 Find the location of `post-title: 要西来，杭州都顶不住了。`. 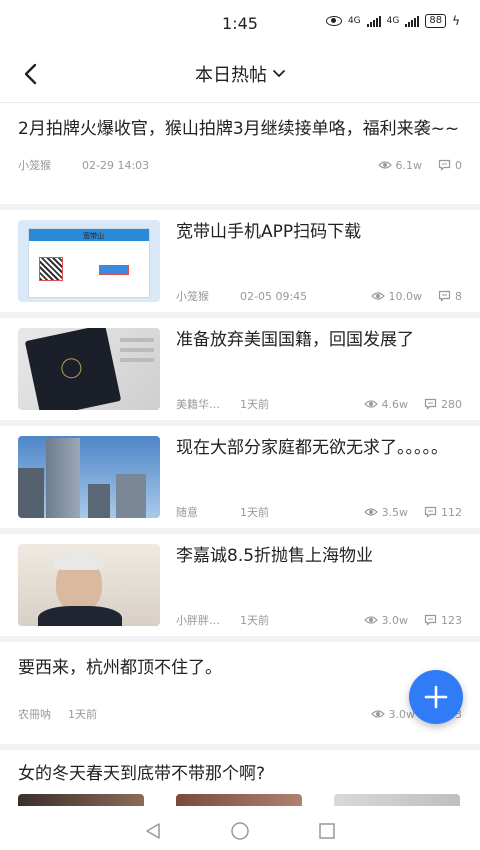

post-title: 要西来，杭州都顶不住了。 is located at coordinates (120, 668).